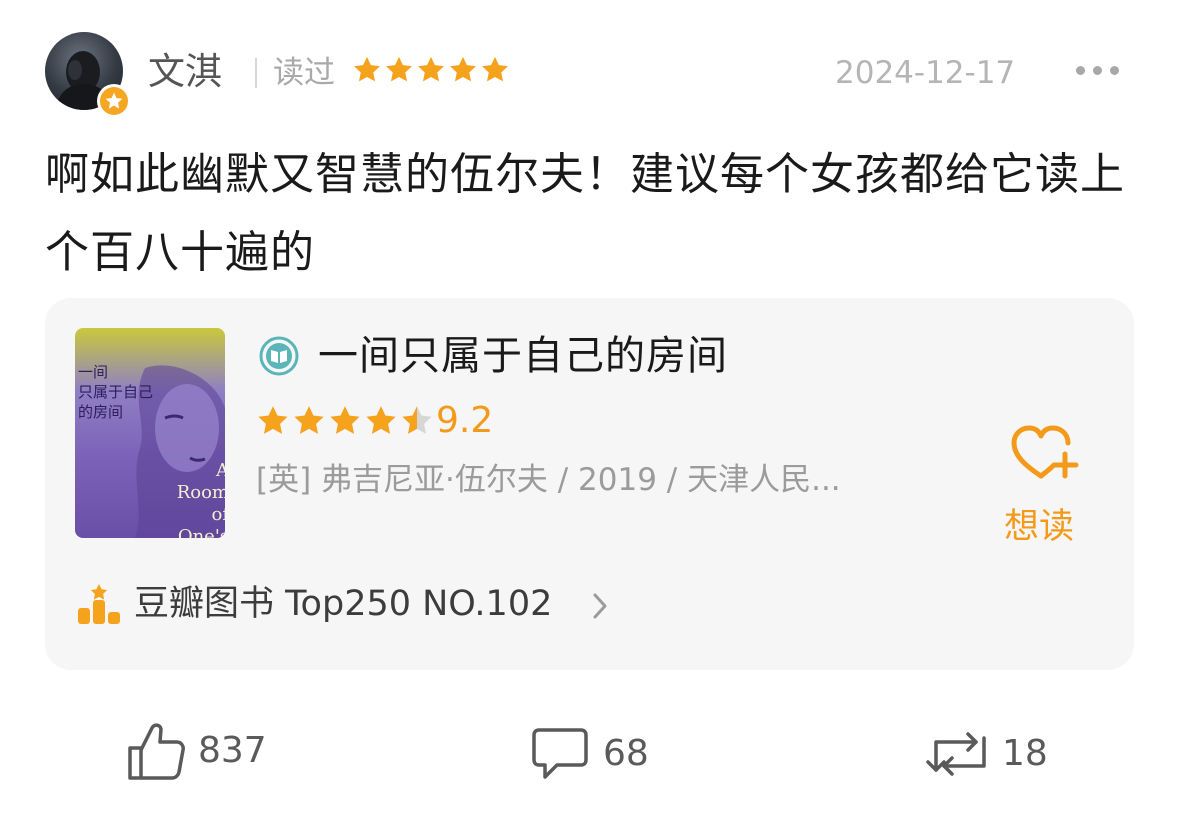 The height and width of the screenshot is (827, 1179). Describe the element at coordinates (196, 751) in the screenshot. I see `like-button: 837` at that location.